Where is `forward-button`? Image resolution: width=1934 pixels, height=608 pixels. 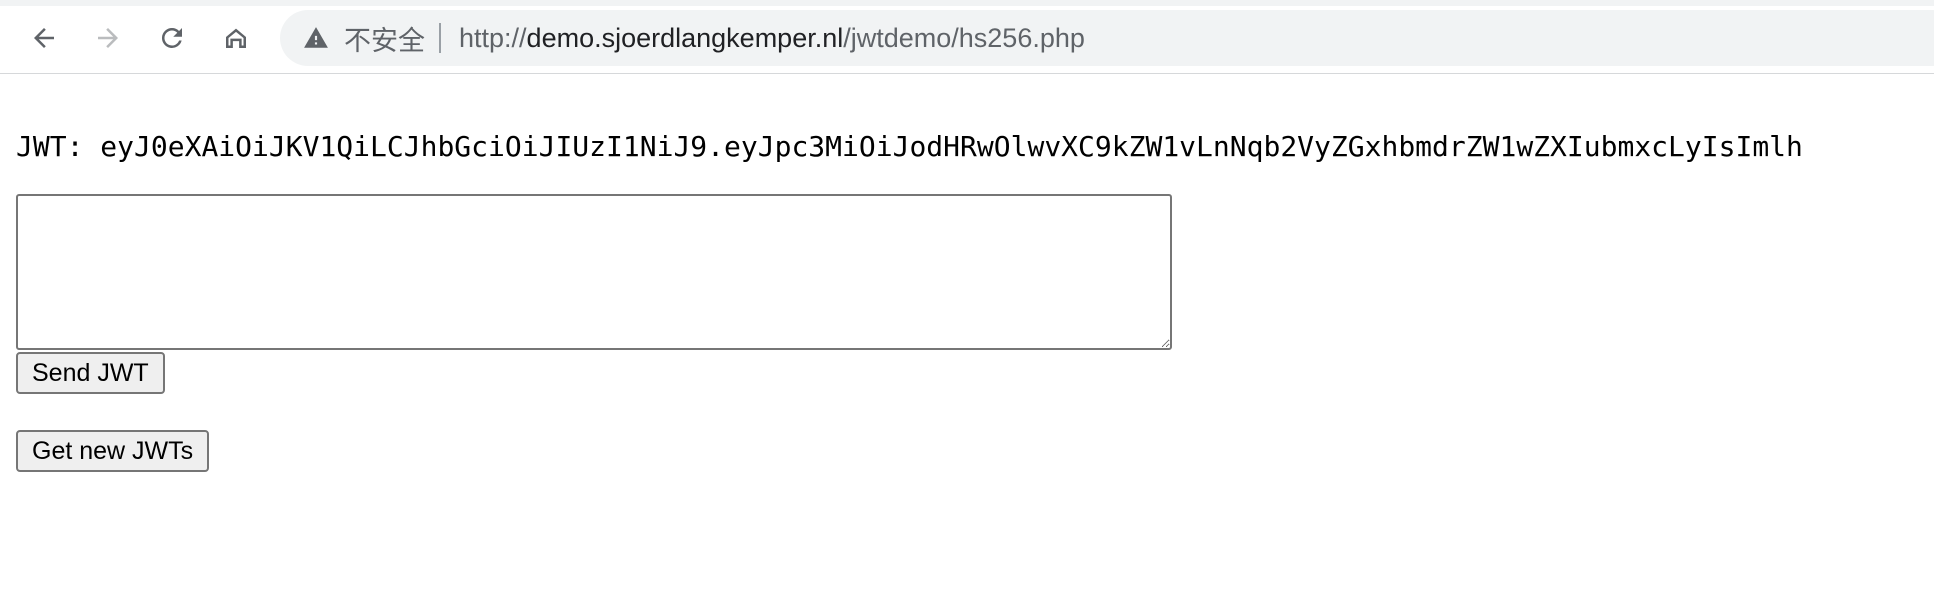 forward-button is located at coordinates (108, 38).